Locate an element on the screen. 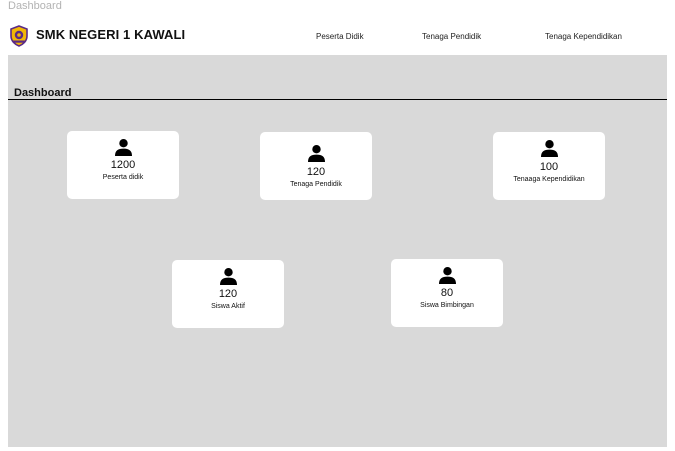  frame-label: Dashboard is located at coordinates (35, 6).